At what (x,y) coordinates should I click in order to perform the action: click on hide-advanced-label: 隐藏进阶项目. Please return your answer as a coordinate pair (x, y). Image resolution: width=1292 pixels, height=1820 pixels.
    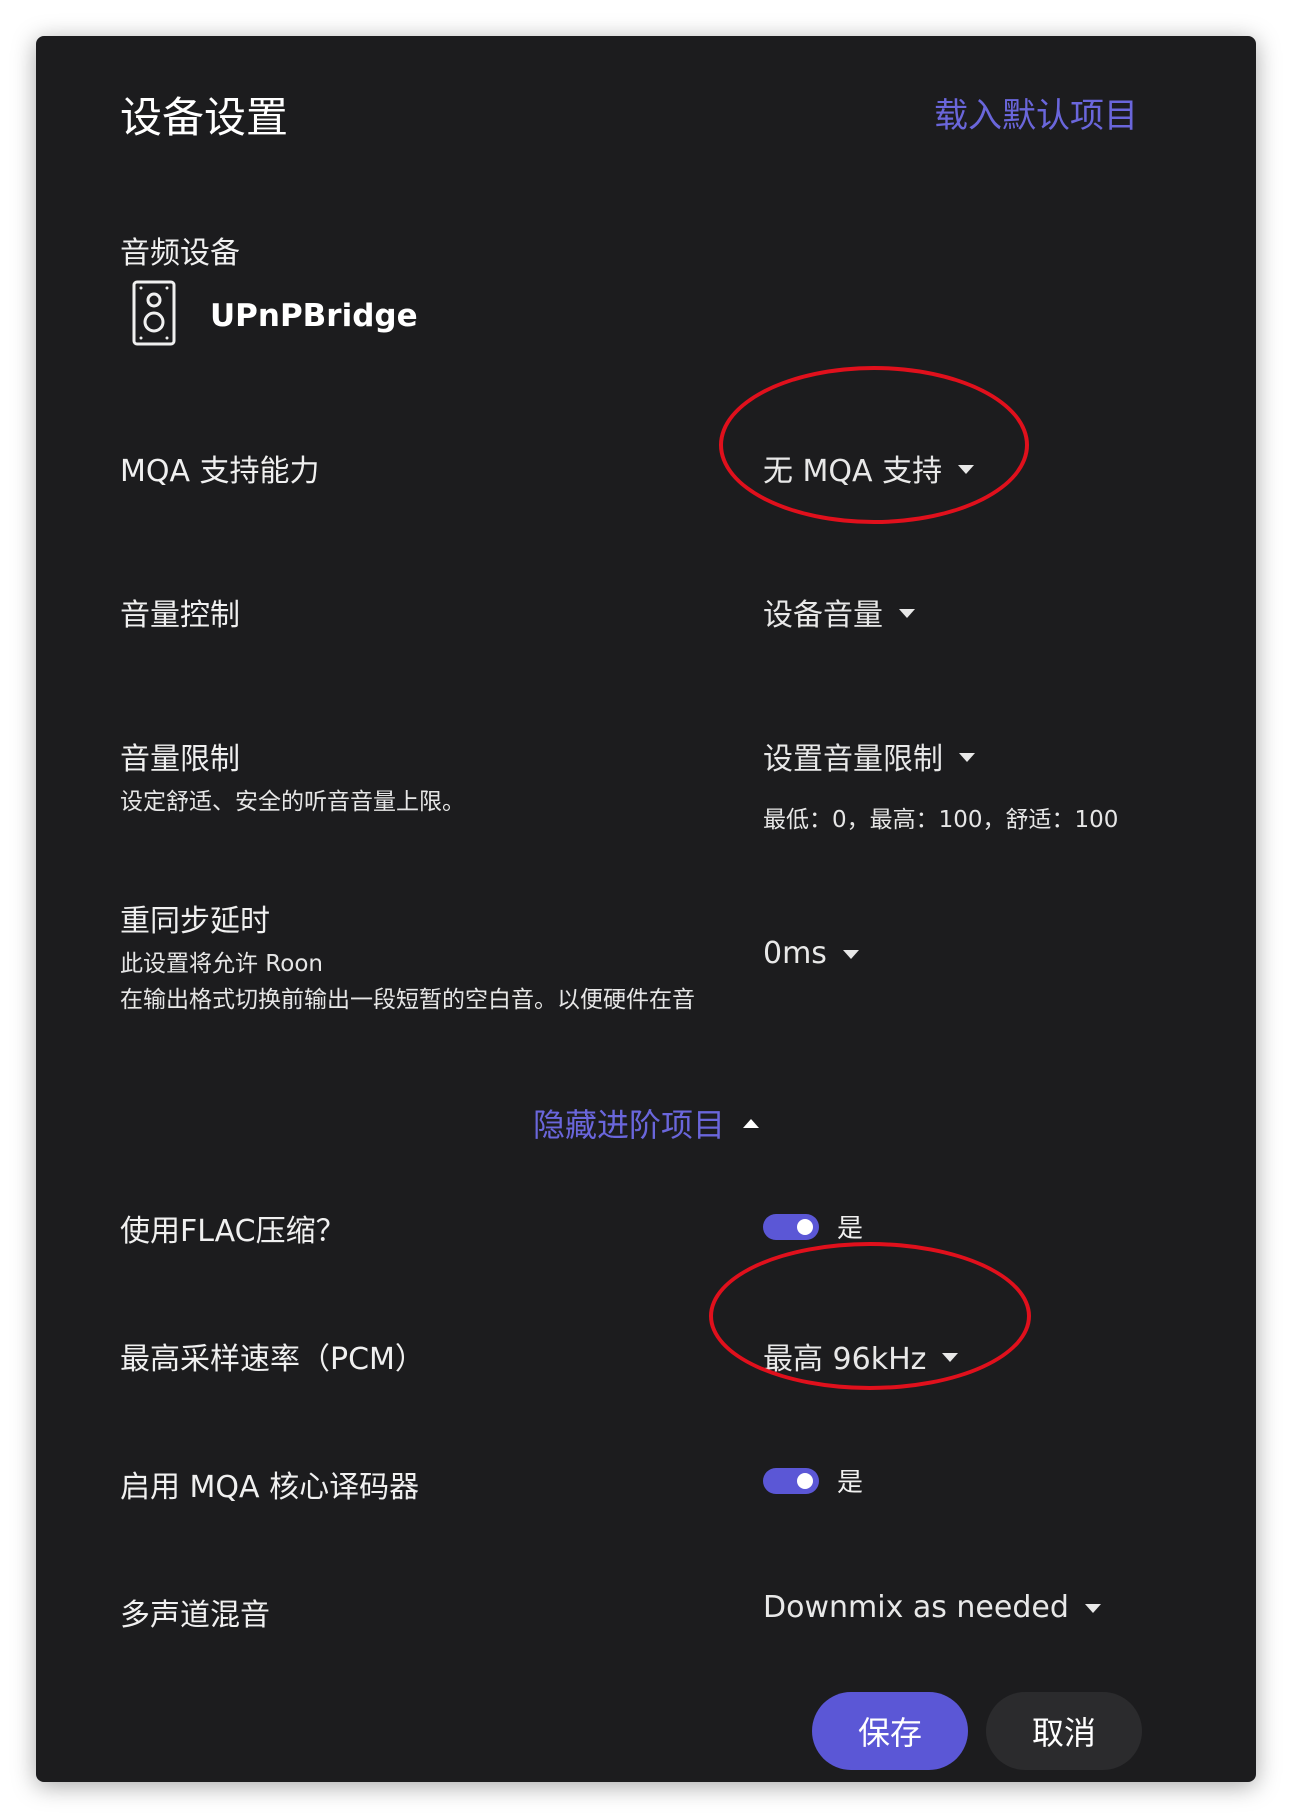
    Looking at the image, I should click on (628, 1125).